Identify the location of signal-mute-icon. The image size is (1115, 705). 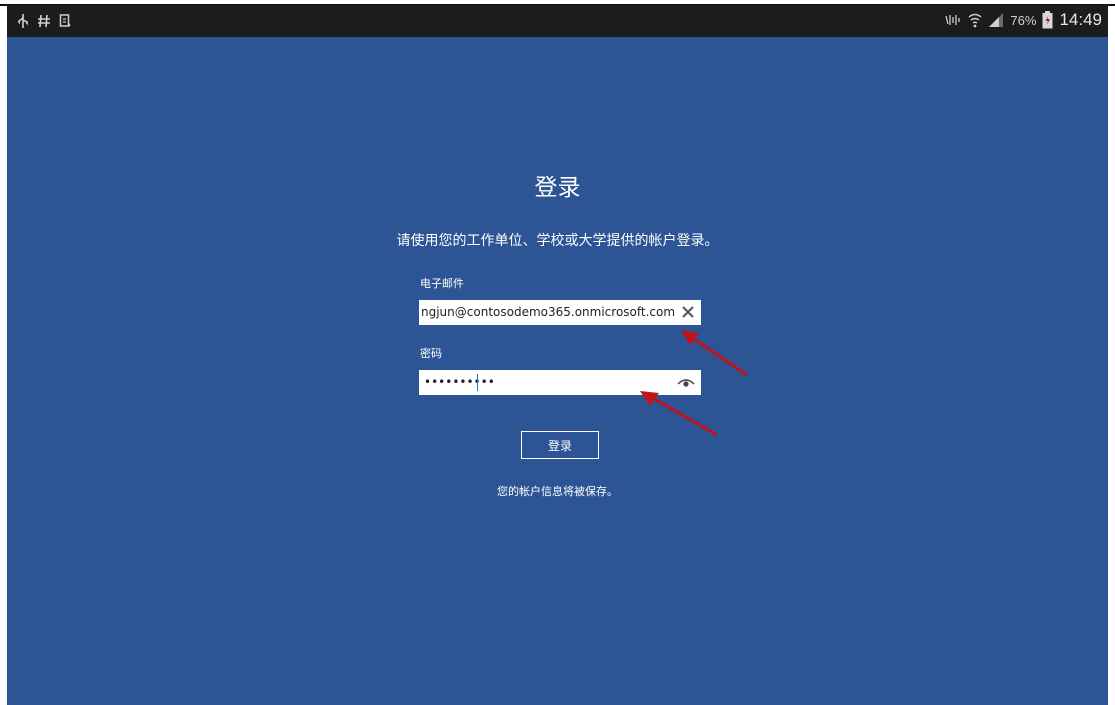
(953, 20).